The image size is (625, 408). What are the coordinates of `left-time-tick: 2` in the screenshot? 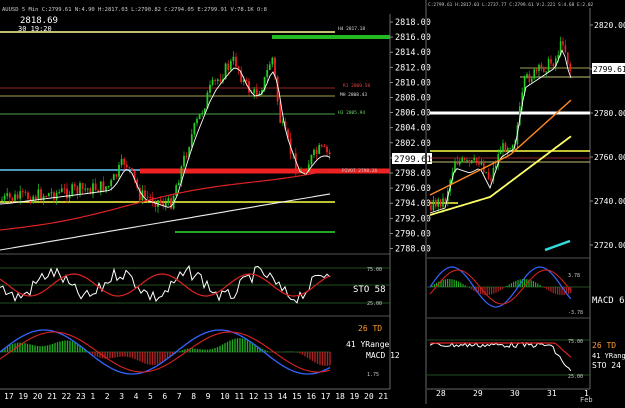 It's located at (107, 396).